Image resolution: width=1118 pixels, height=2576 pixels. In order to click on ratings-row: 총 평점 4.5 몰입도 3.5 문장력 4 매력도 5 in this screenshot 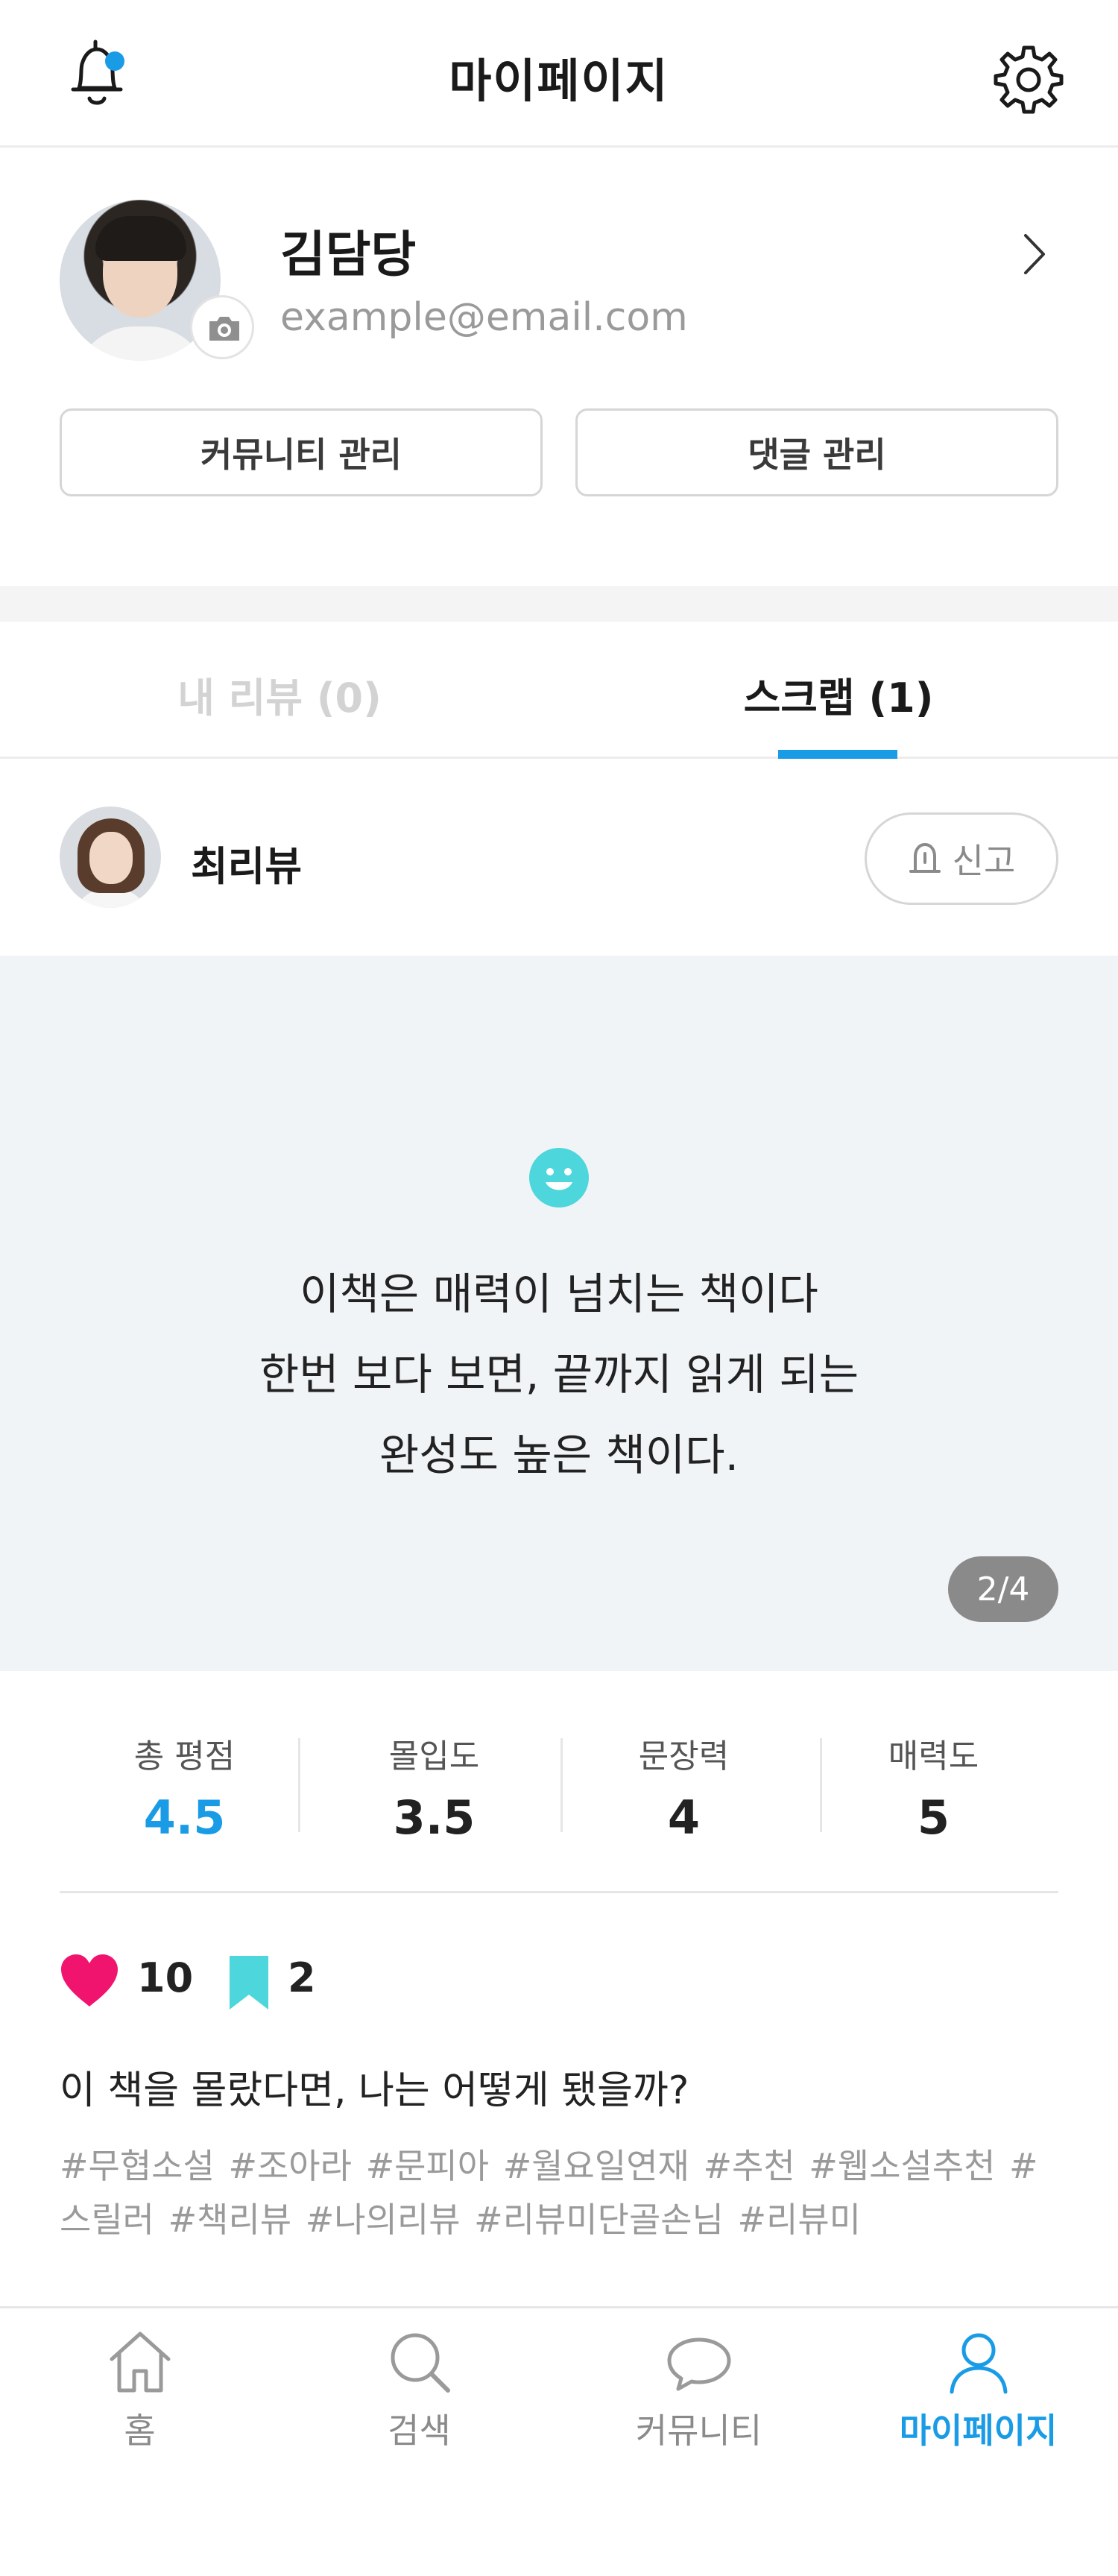, I will do `click(559, 1802)`.